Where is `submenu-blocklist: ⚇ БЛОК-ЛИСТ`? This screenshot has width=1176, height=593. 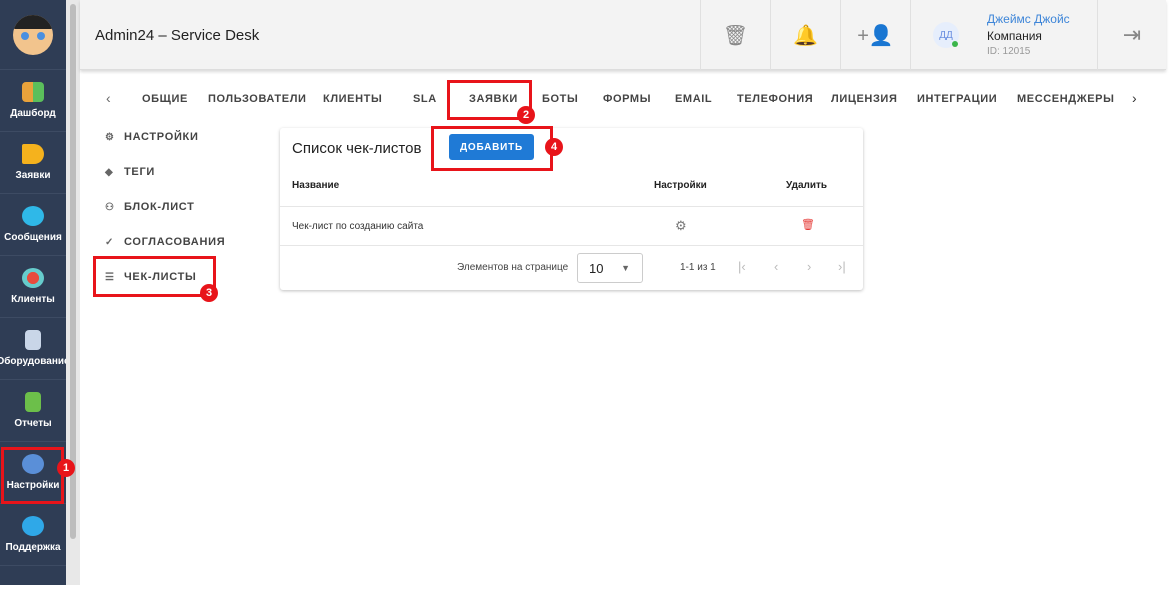 submenu-blocklist: ⚇ БЛОК-ЛИСТ is located at coordinates (150, 207).